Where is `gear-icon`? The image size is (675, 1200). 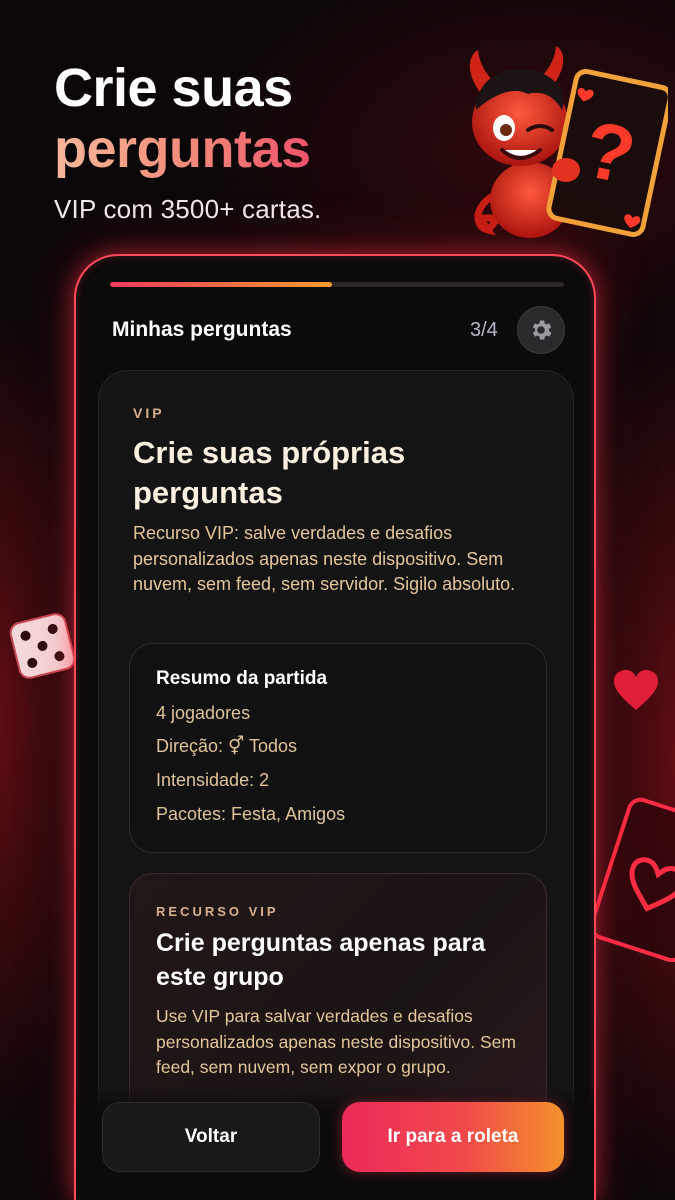 gear-icon is located at coordinates (542, 330).